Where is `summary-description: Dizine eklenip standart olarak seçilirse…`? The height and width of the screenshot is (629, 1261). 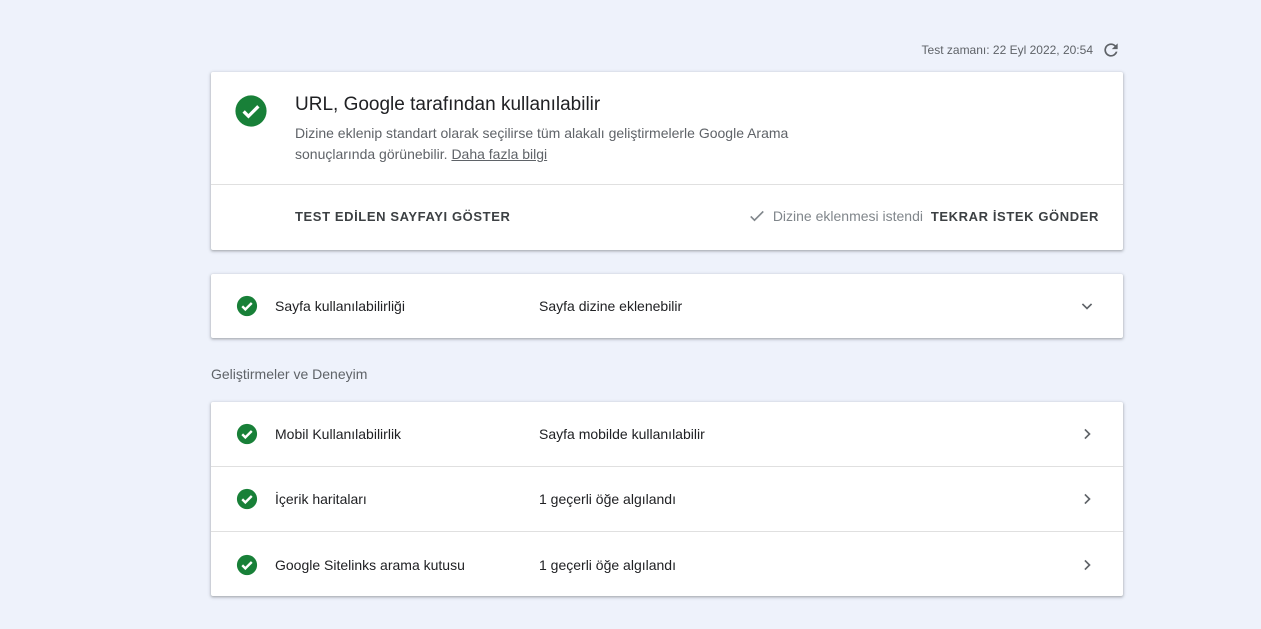
summary-description: Dizine eklenip standart olarak seçilirse… is located at coordinates (575, 144).